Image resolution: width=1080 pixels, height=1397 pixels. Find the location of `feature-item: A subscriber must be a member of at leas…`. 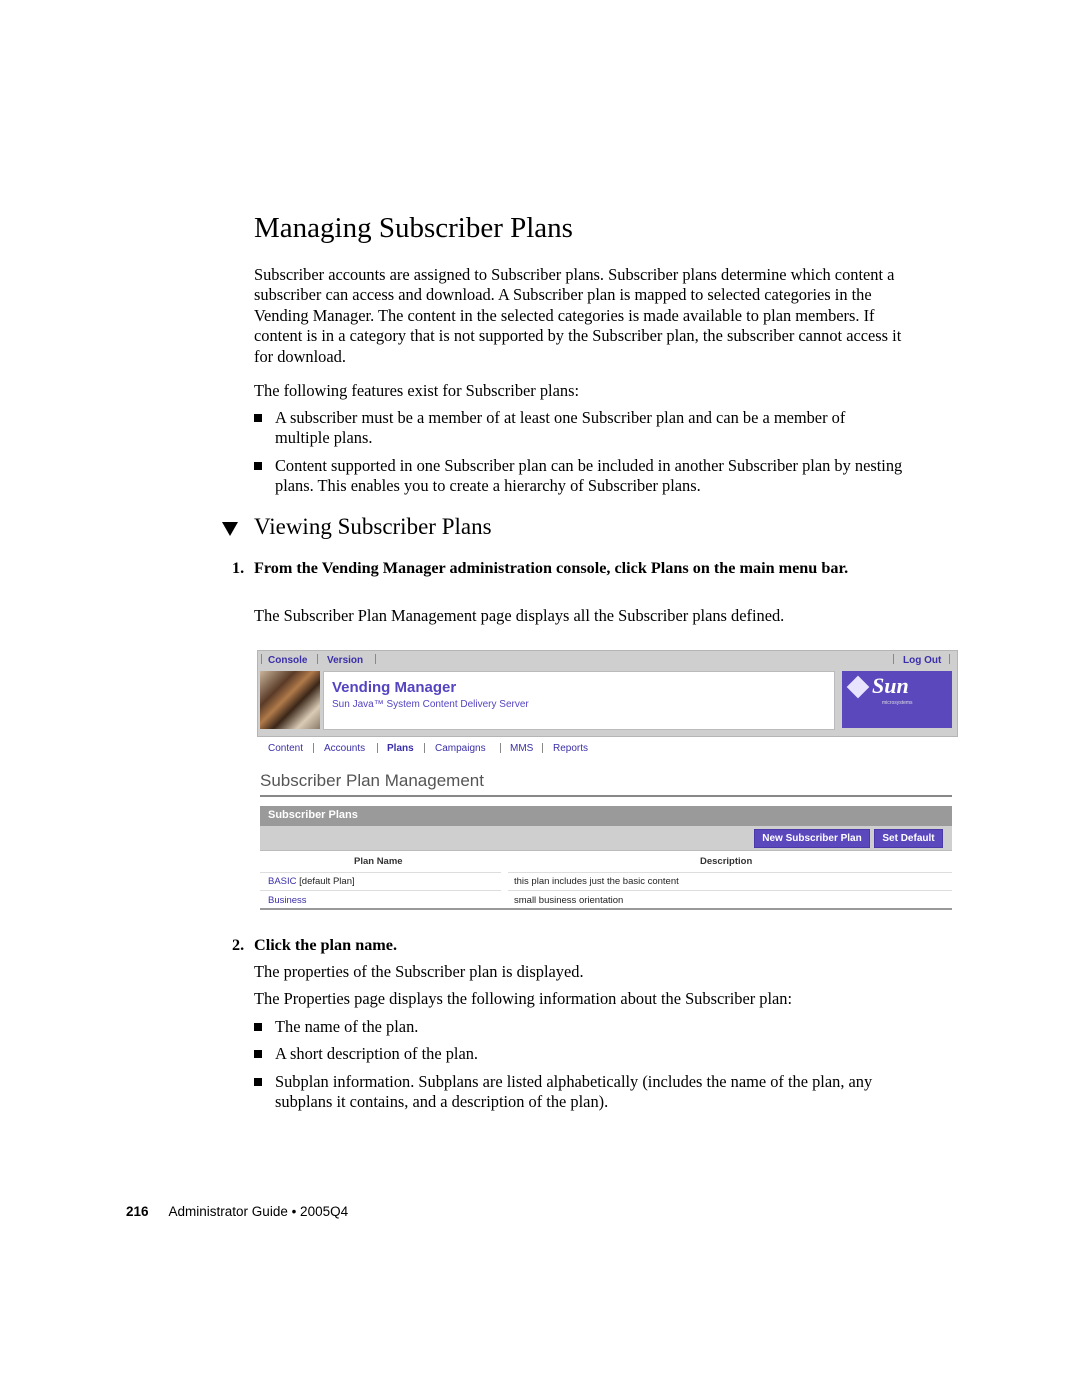

feature-item: A subscriber must be a member of at leas… is located at coordinates (579, 428).